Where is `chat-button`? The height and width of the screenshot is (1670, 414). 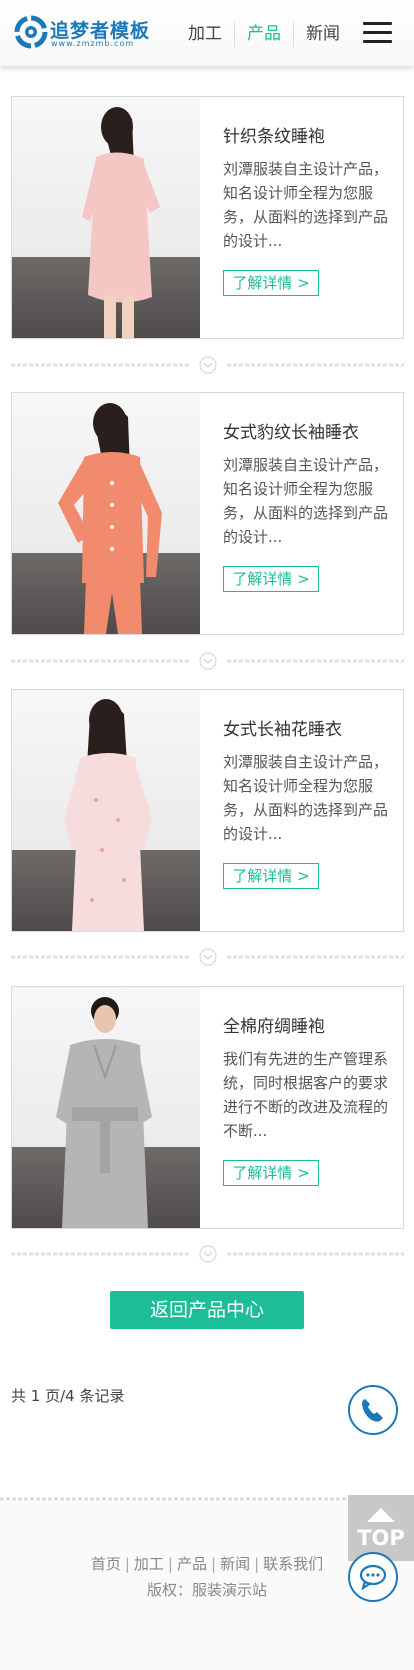 chat-button is located at coordinates (373, 1577).